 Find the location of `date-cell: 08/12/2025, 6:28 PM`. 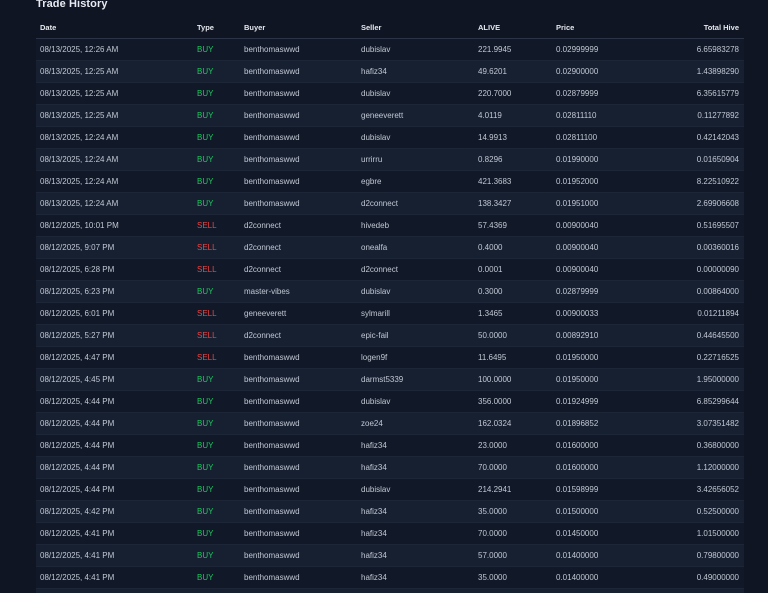

date-cell: 08/12/2025, 6:28 PM is located at coordinates (114, 269).